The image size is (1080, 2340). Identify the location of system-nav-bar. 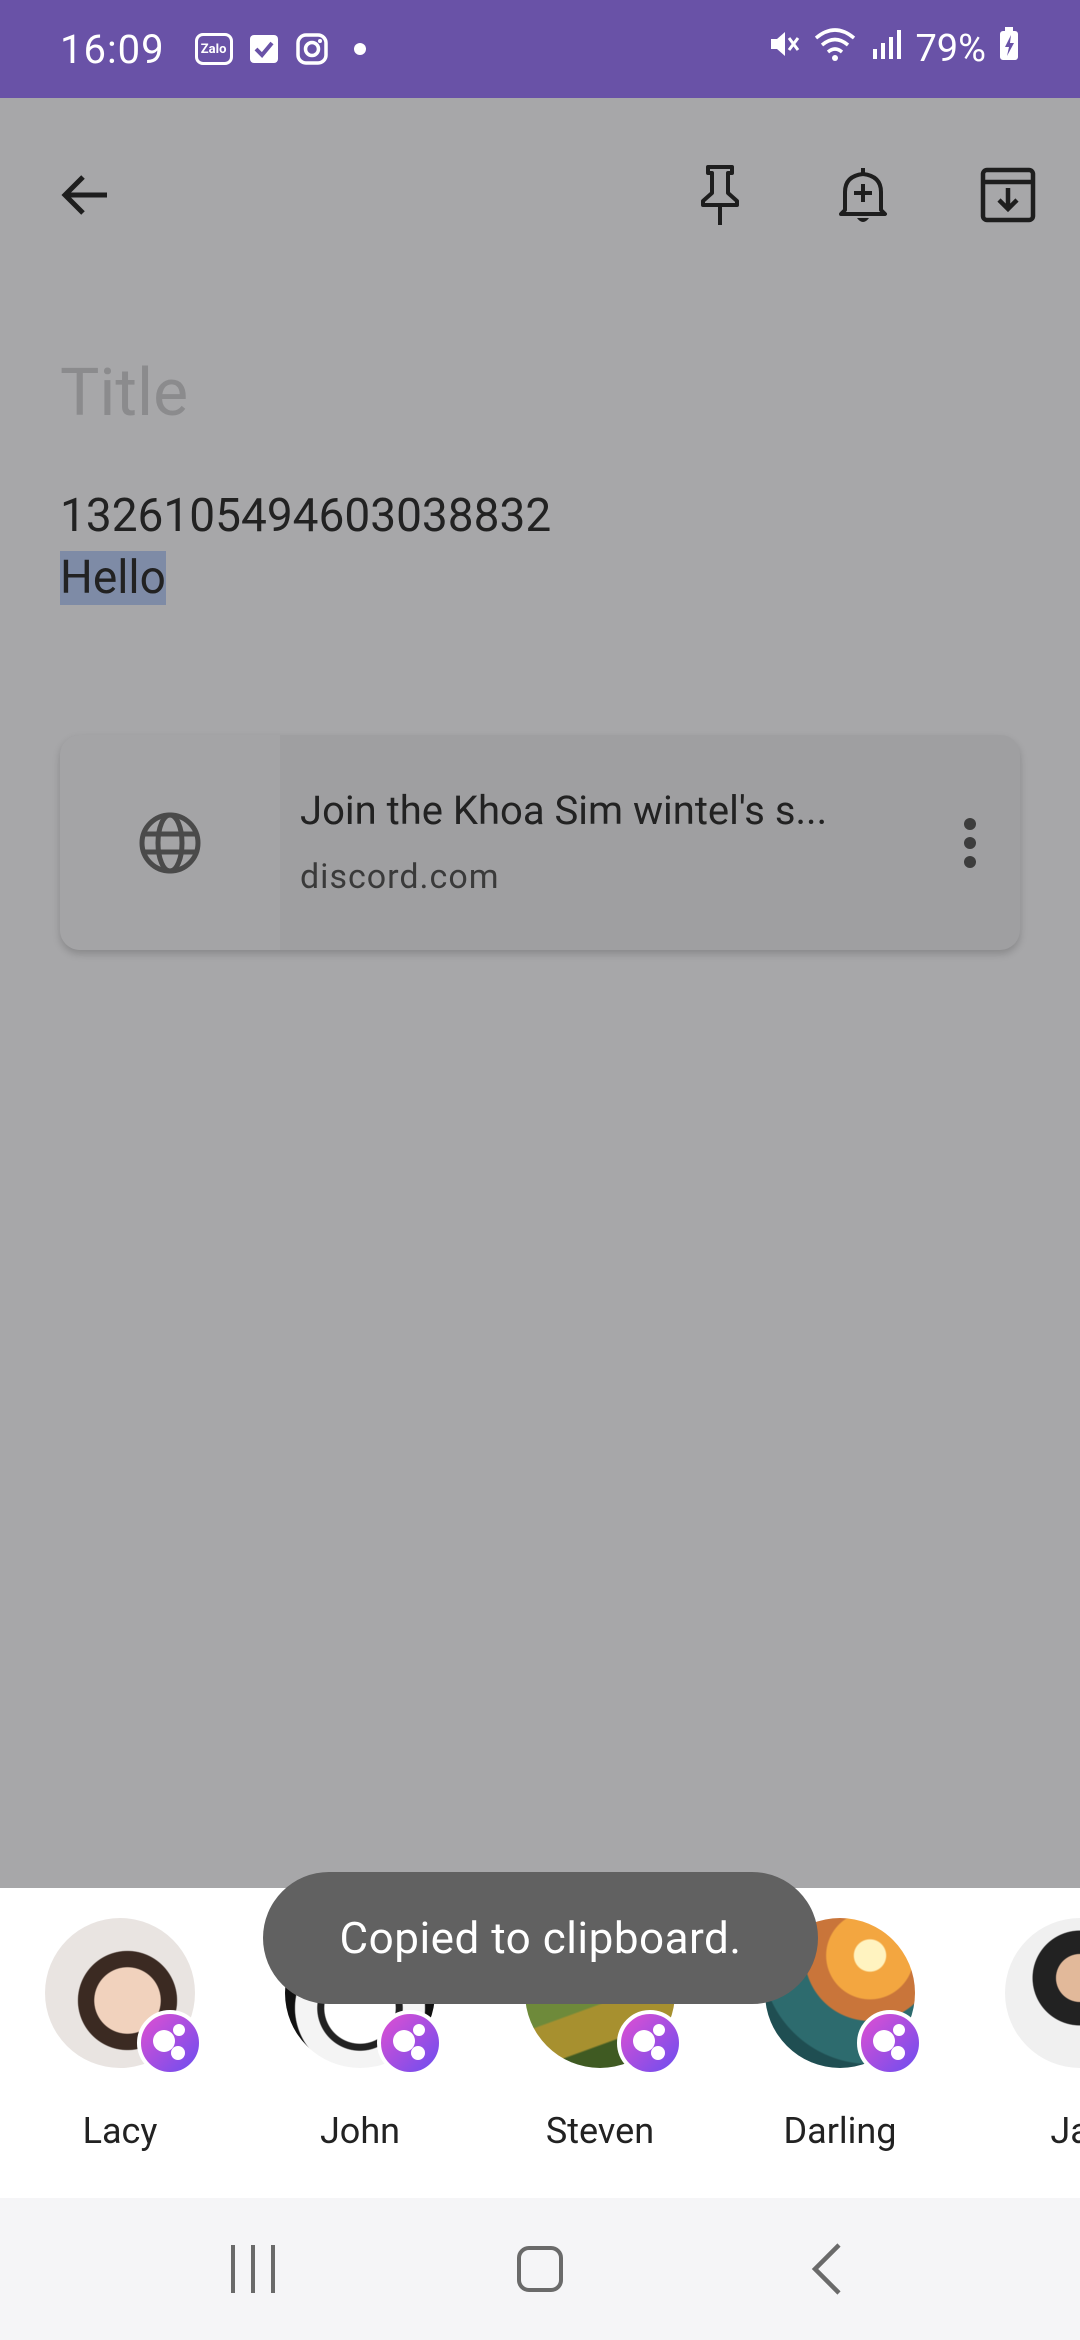
(540, 2269).